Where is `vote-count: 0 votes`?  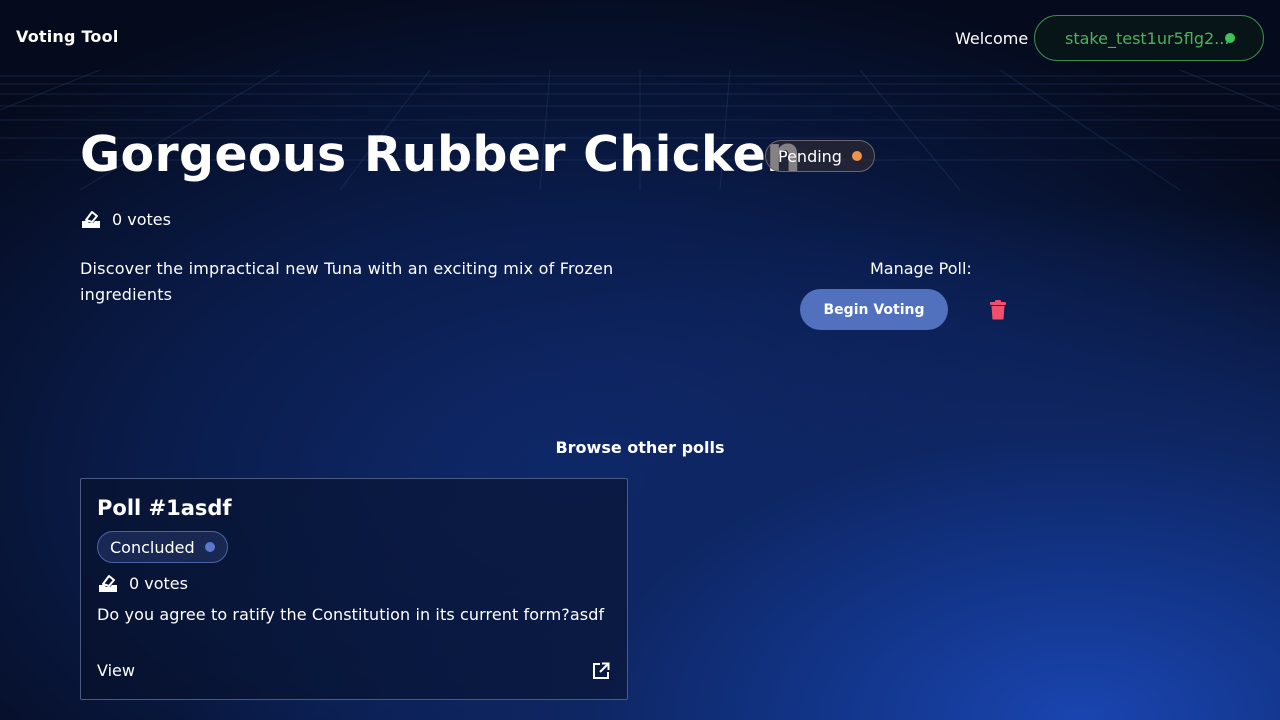
vote-count: 0 votes is located at coordinates (125, 219).